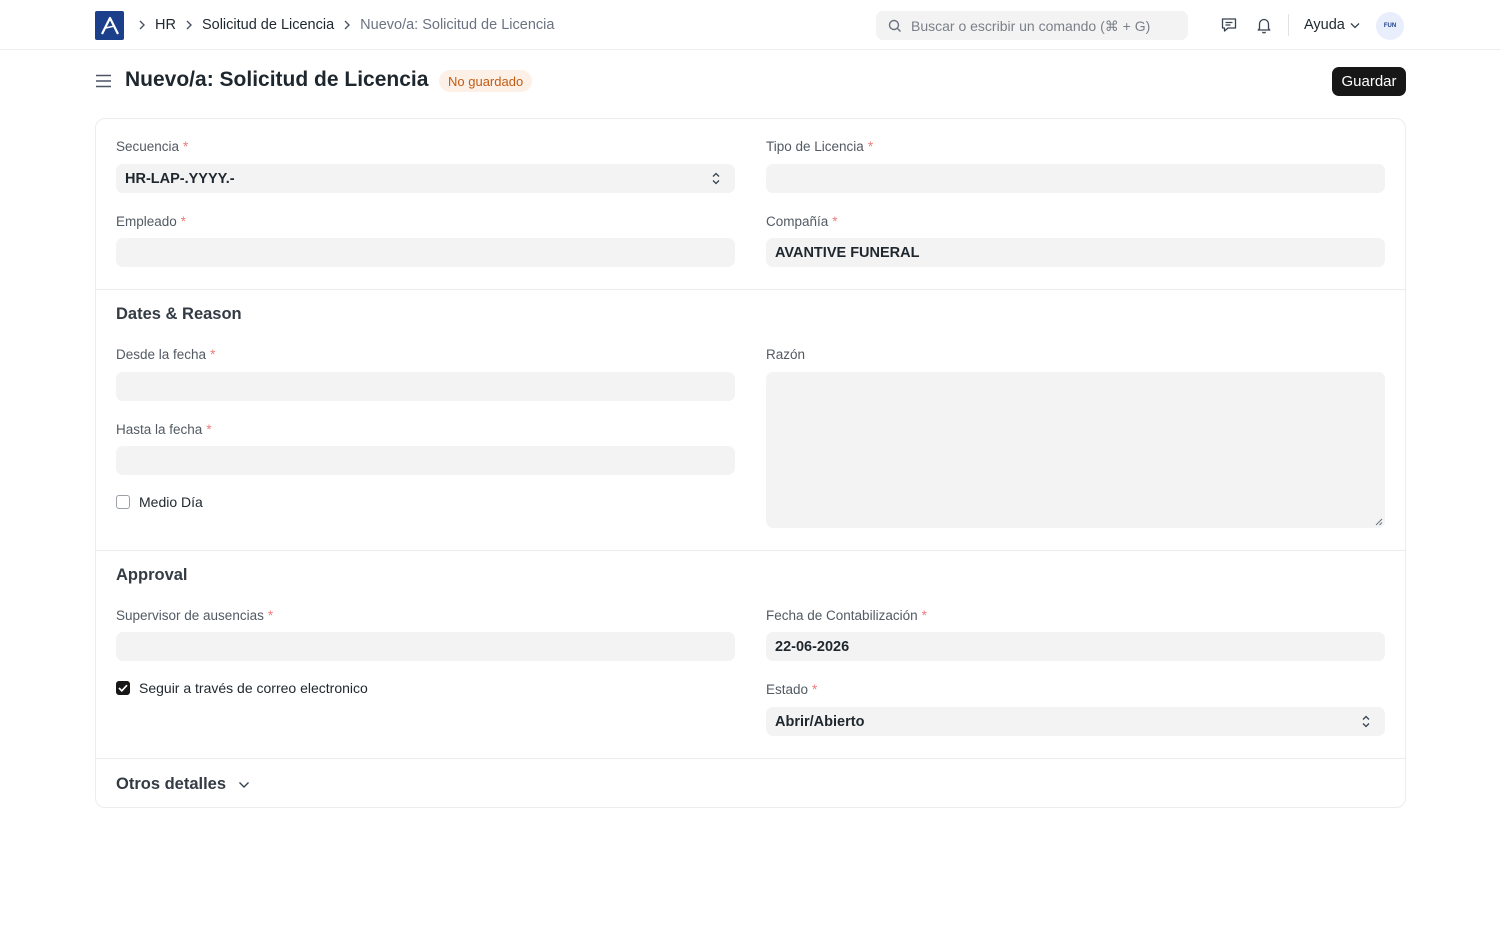 The width and height of the screenshot is (1500, 937). Describe the element at coordinates (123, 502) in the screenshot. I see `half-day-checkbox` at that location.